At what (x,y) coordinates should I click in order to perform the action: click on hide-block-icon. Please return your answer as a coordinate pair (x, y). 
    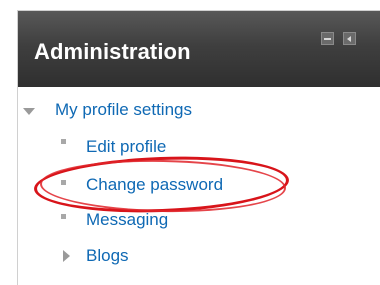
    Looking at the image, I should click on (327, 38).